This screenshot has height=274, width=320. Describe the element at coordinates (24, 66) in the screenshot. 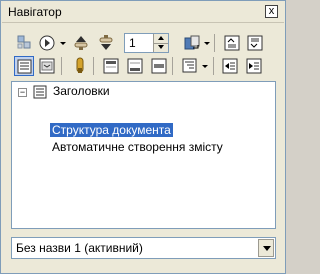

I see `list-box-icon` at that location.